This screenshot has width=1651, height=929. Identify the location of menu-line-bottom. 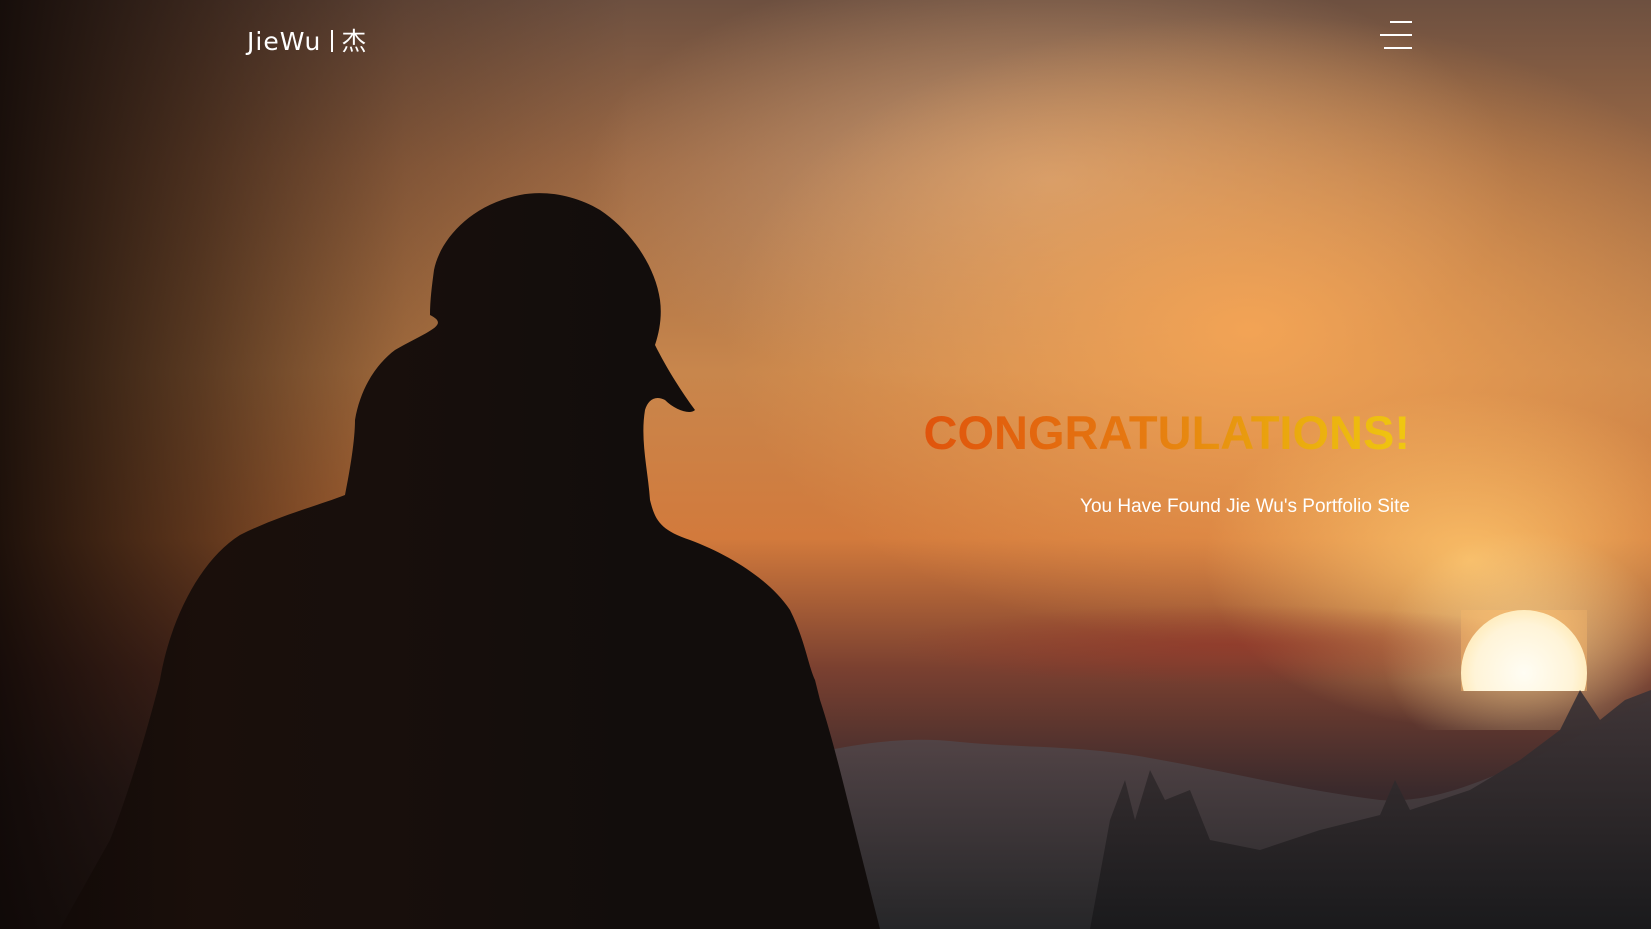
(1398, 48).